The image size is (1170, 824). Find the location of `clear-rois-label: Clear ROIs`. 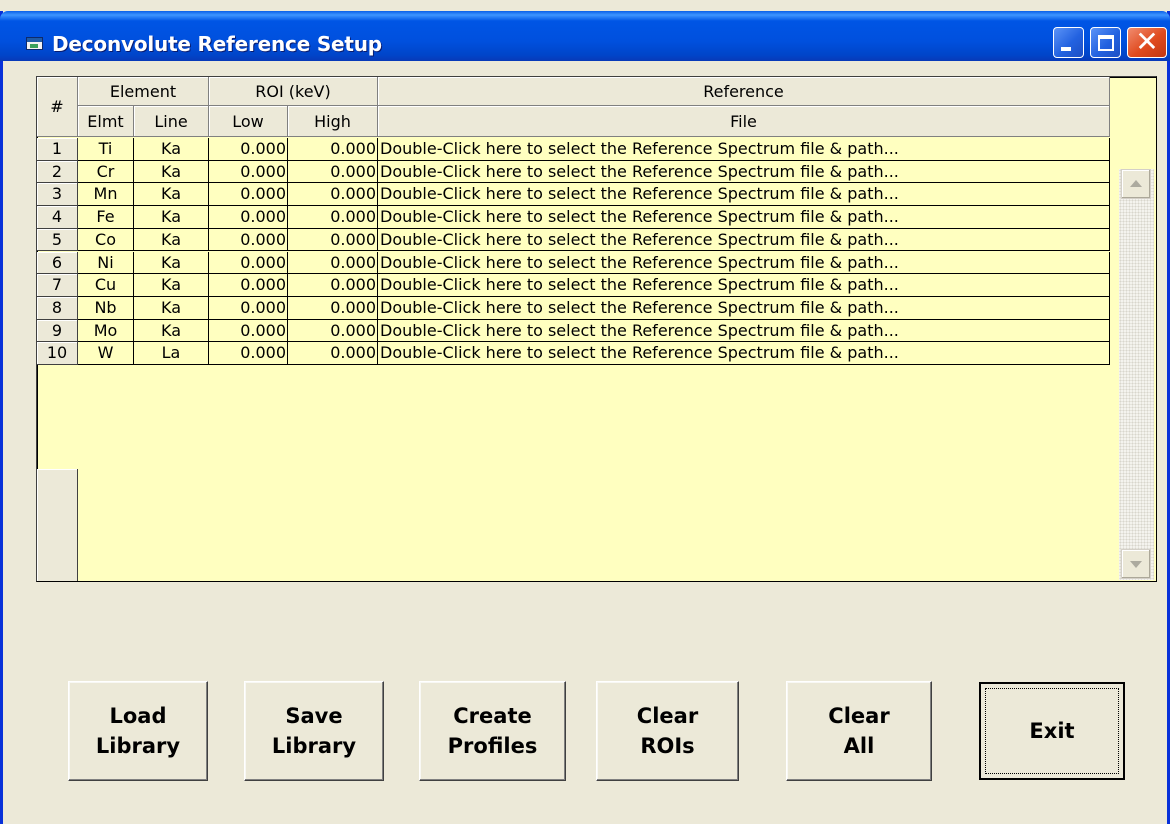

clear-rois-label: Clear ROIs is located at coordinates (667, 731).